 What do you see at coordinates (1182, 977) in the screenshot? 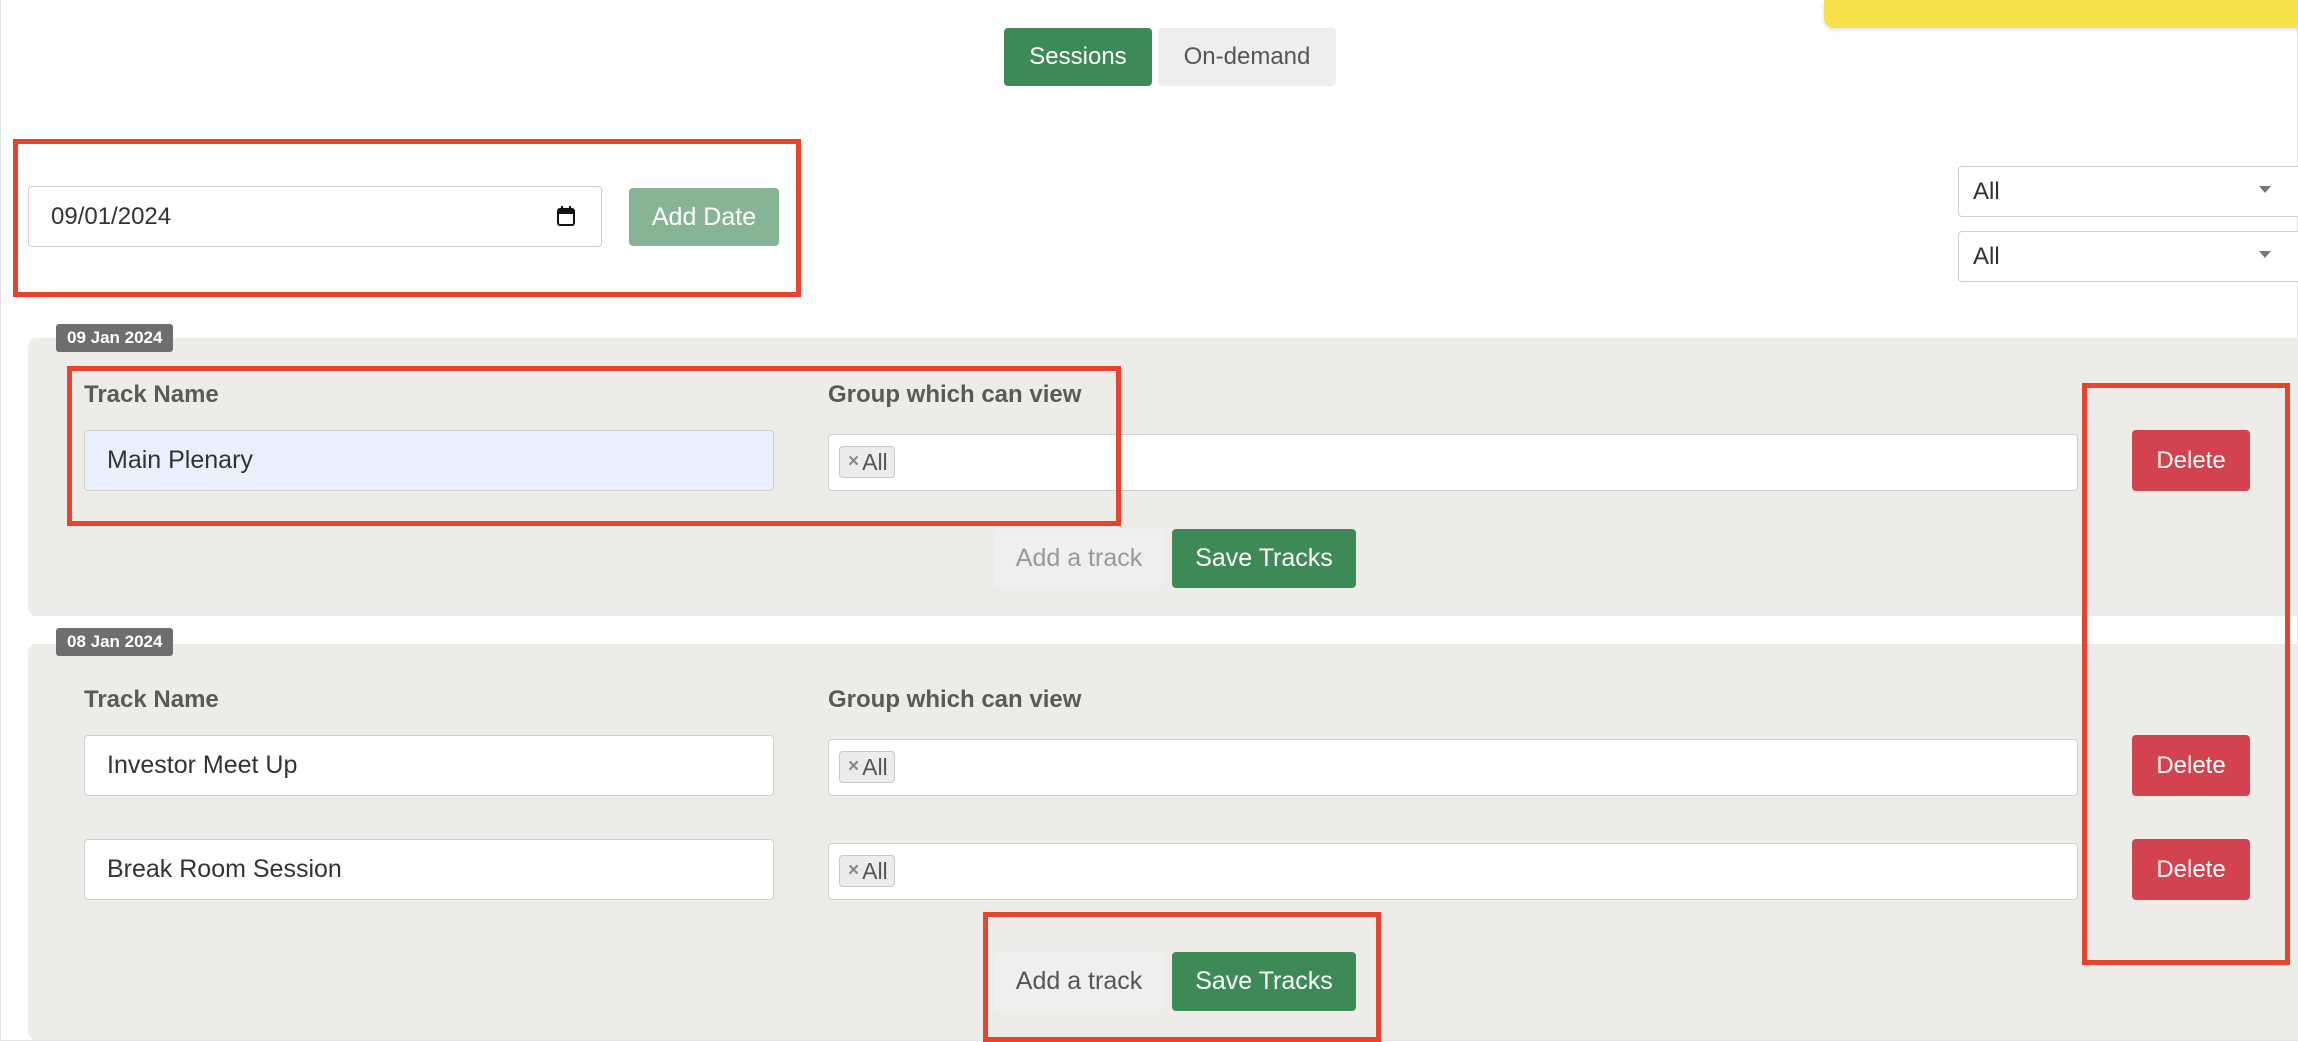
I see `annotation-box-track-actions` at bounding box center [1182, 977].